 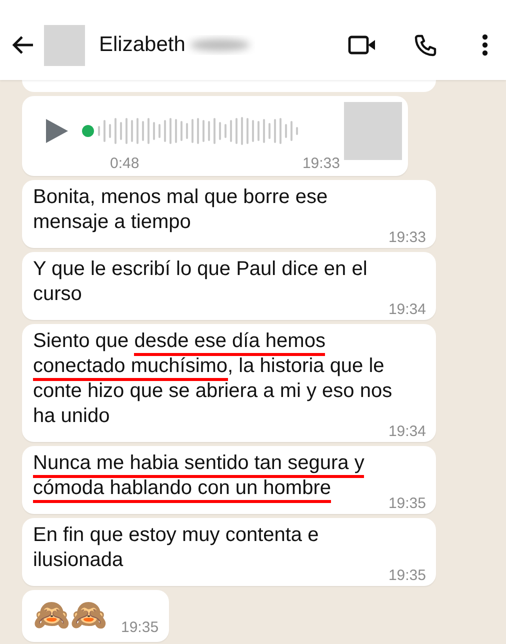 I want to click on contact-name: Elizabeth, so click(x=142, y=45).